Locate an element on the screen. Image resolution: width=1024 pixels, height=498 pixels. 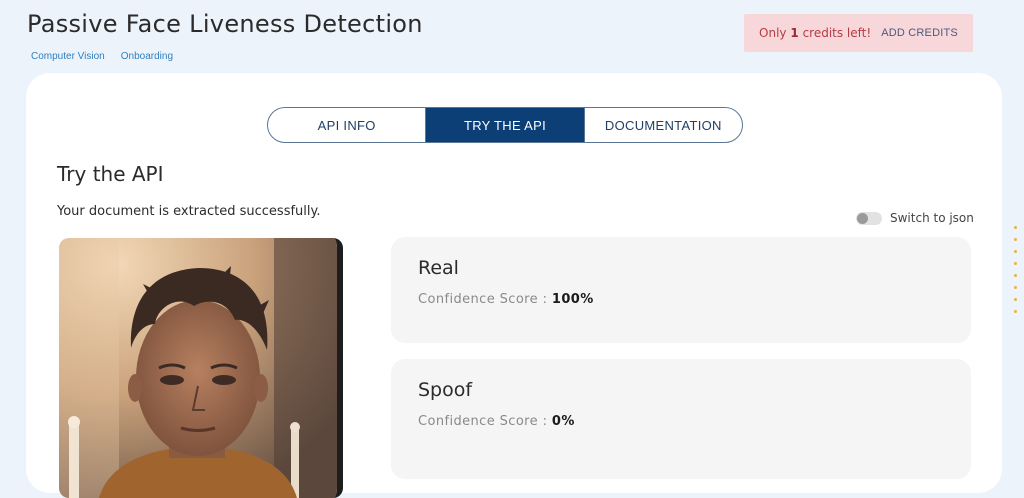
confidence-score: Confidence Score : 100% is located at coordinates (506, 299).